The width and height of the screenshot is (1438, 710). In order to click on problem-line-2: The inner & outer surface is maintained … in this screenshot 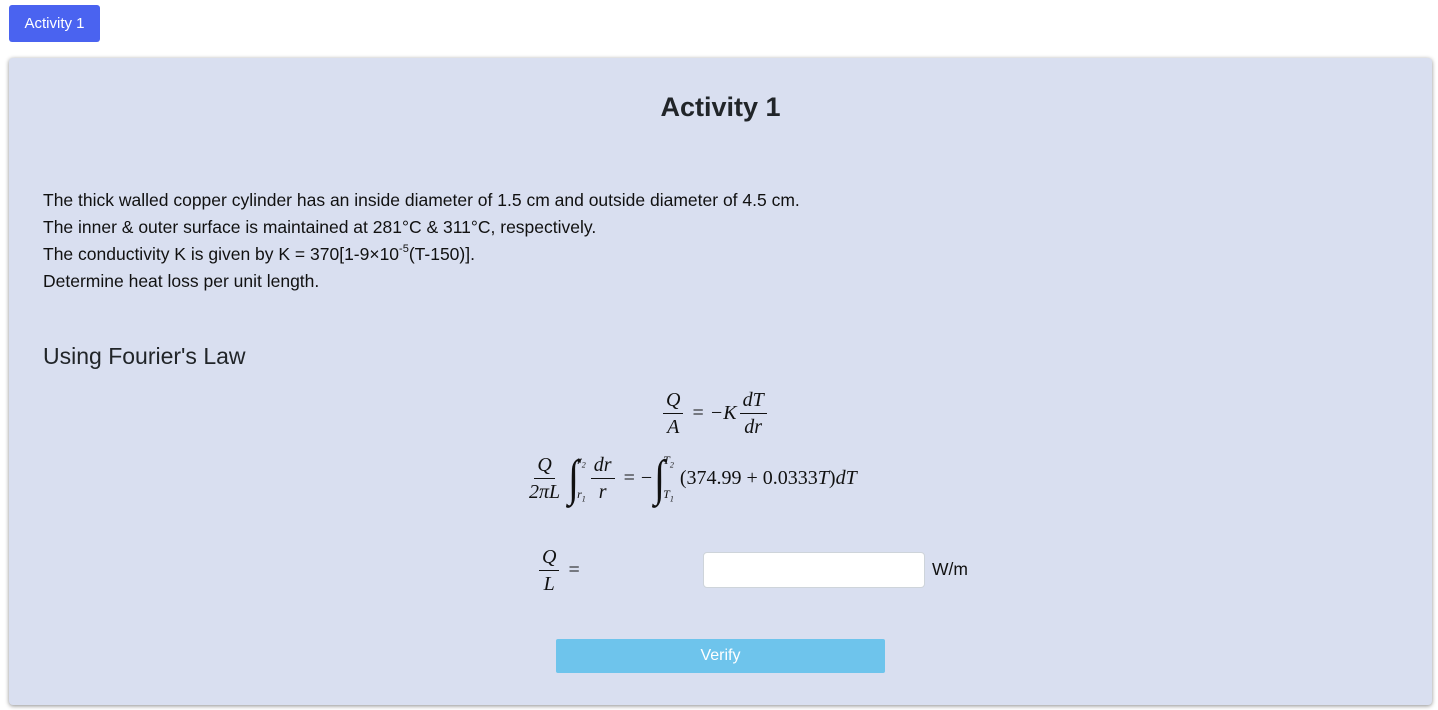, I will do `click(320, 227)`.